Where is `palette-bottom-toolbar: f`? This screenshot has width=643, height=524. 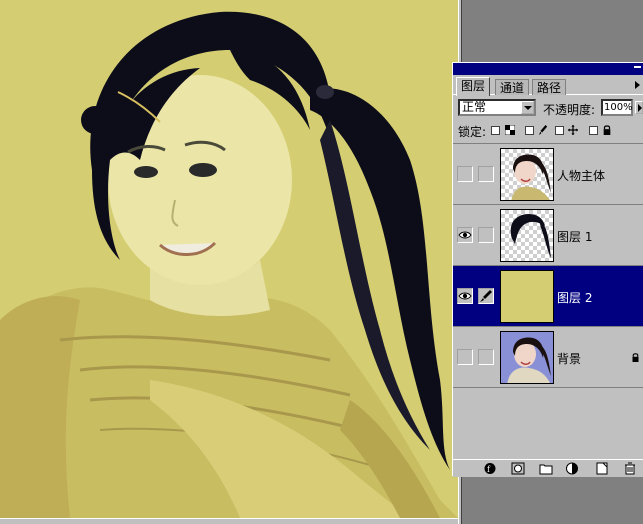 palette-bottom-toolbar: f is located at coordinates (548, 468).